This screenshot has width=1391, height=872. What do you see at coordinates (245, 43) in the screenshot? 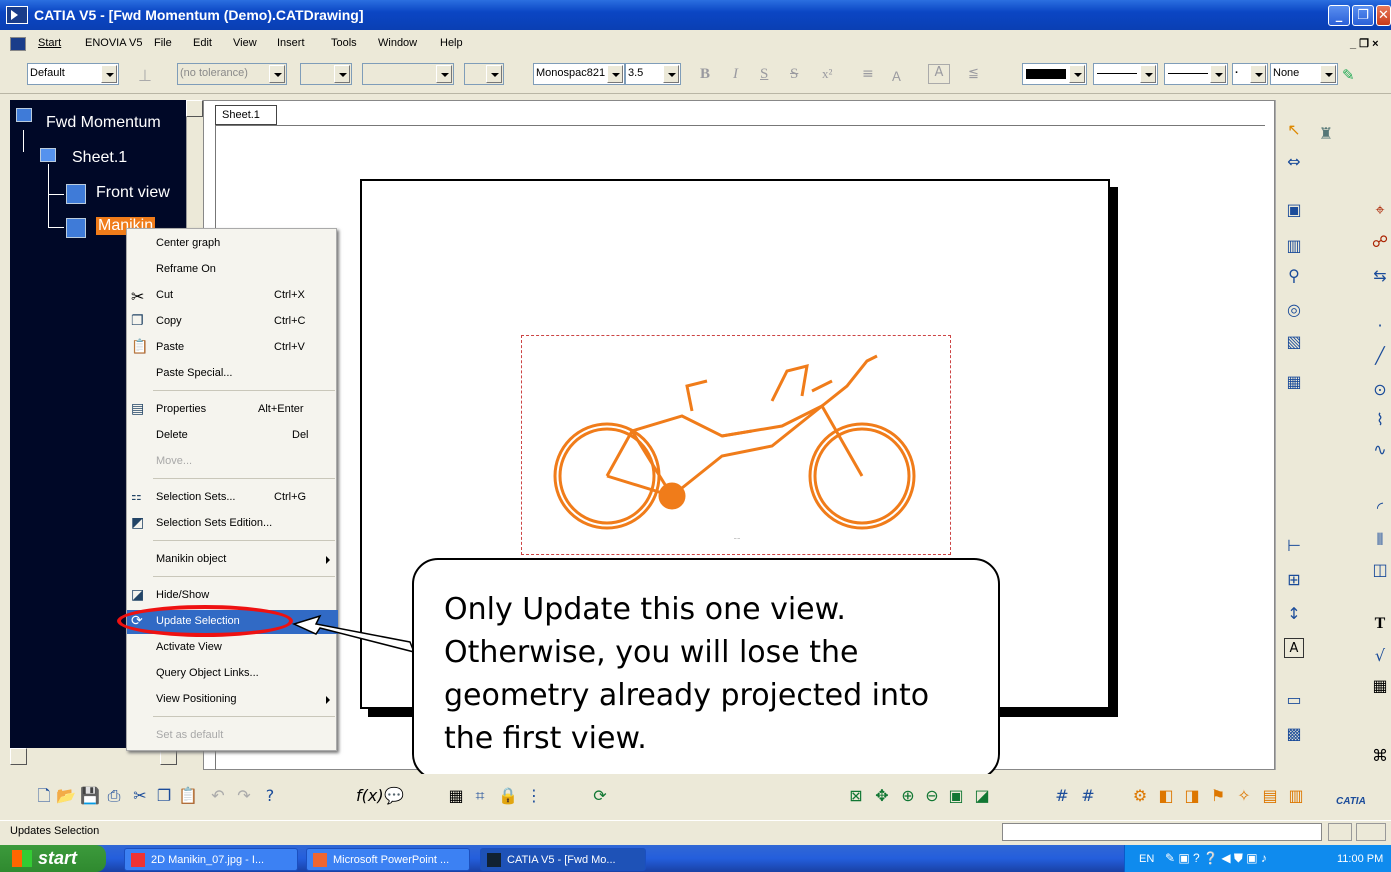
I see `menu-view: View` at bounding box center [245, 43].